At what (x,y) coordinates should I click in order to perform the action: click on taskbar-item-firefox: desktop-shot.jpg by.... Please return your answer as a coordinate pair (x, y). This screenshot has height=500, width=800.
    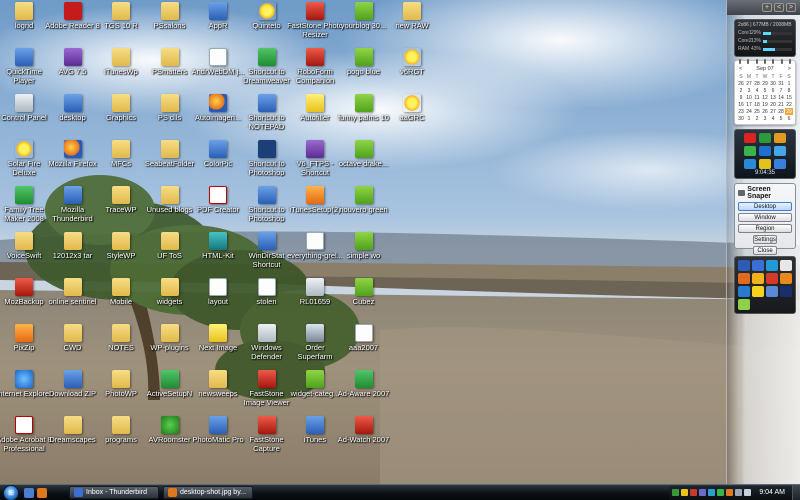
    Looking at the image, I should click on (208, 492).